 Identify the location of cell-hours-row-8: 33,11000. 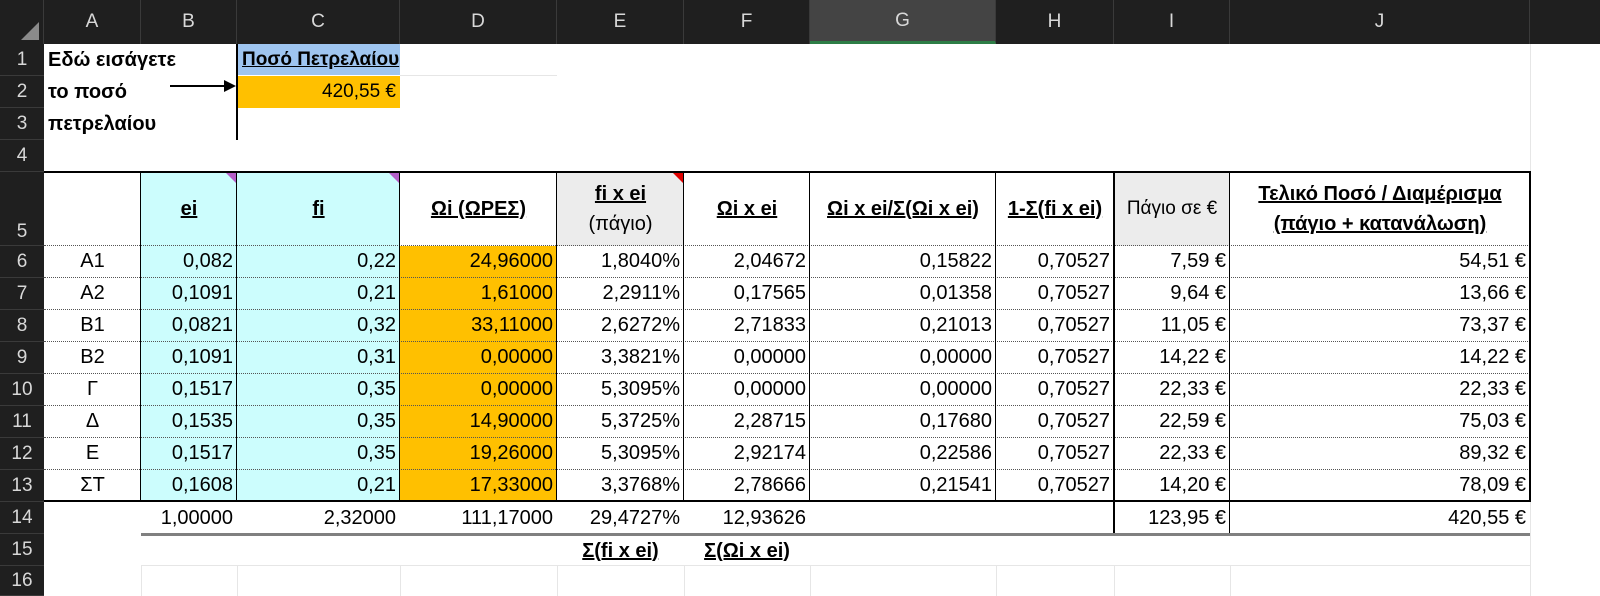
(478, 325).